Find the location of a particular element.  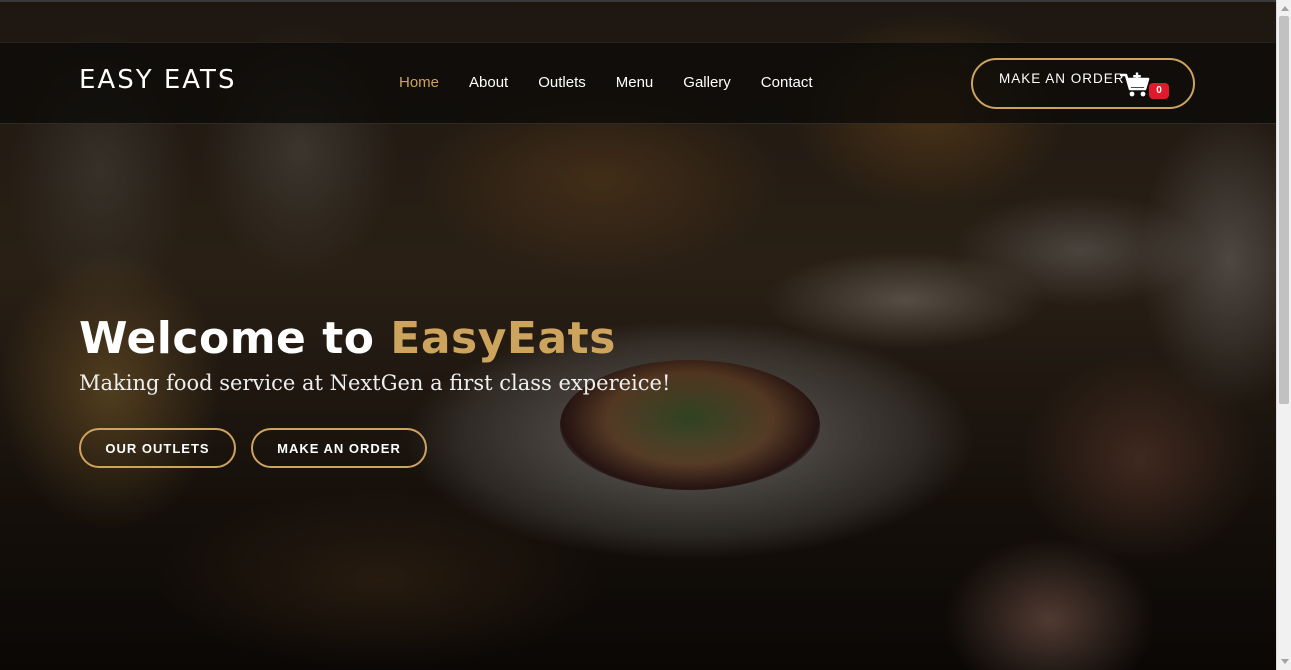

hero-title: Welcome to EasyEats is located at coordinates (347, 338).